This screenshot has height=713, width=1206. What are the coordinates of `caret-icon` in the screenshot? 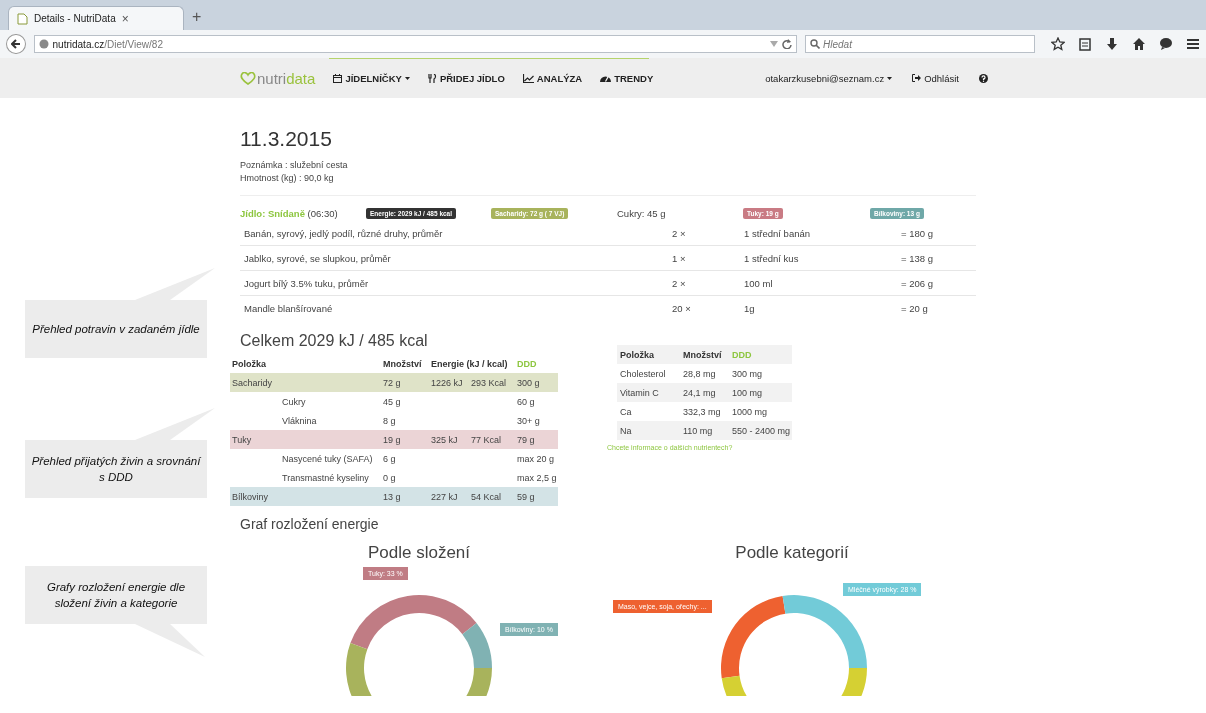 It's located at (890, 78).